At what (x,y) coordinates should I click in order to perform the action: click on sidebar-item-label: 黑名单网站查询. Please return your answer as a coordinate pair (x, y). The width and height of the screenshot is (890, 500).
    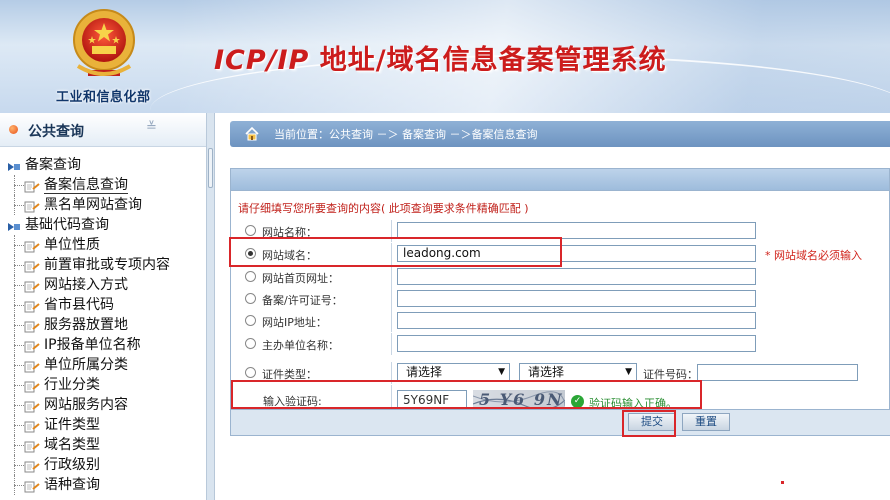
    Looking at the image, I should click on (93, 205).